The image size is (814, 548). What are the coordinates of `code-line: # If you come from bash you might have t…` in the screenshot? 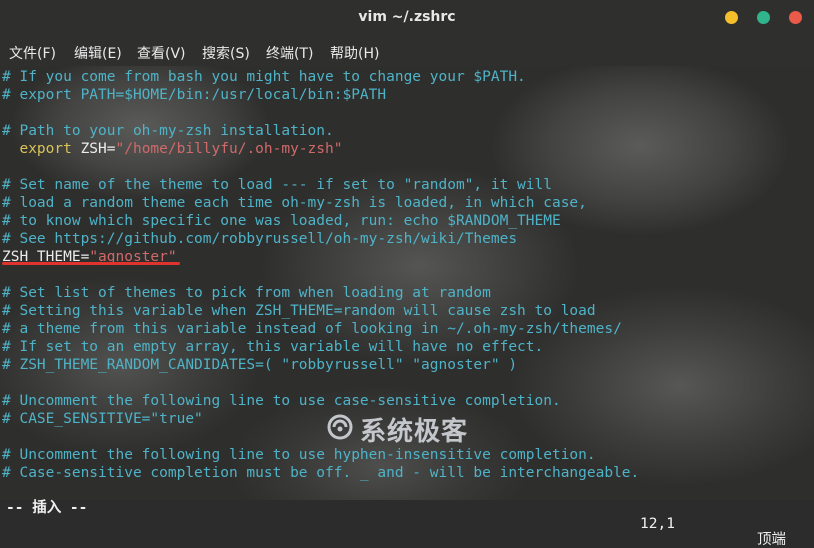 It's located at (264, 77).